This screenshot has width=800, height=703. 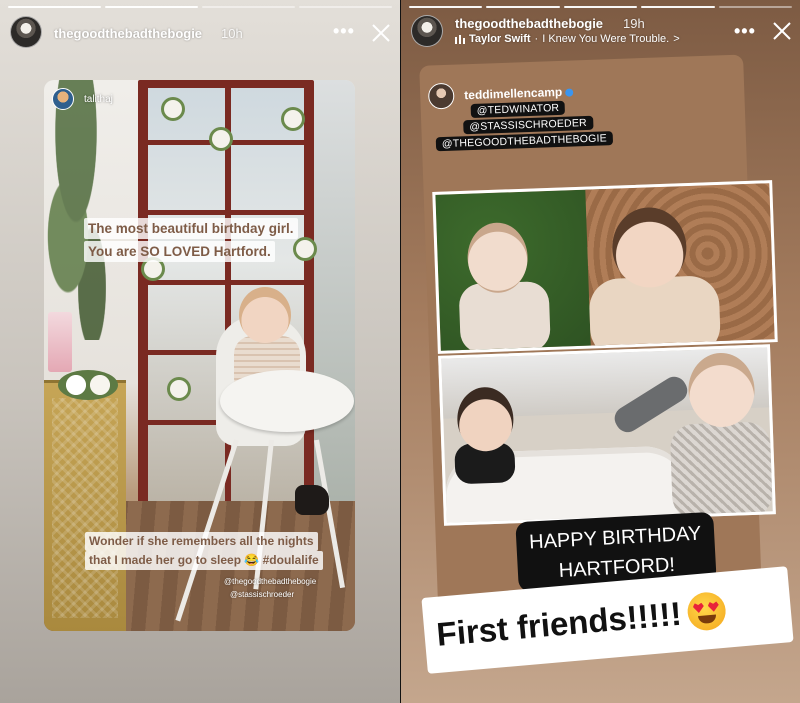 I want to click on cabinet-pattern, so click(x=85, y=508).